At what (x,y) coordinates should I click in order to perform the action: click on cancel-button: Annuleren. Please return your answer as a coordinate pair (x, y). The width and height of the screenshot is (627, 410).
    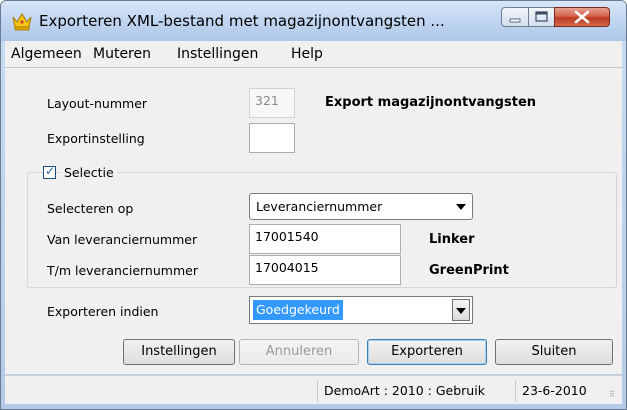
    Looking at the image, I should click on (299, 352).